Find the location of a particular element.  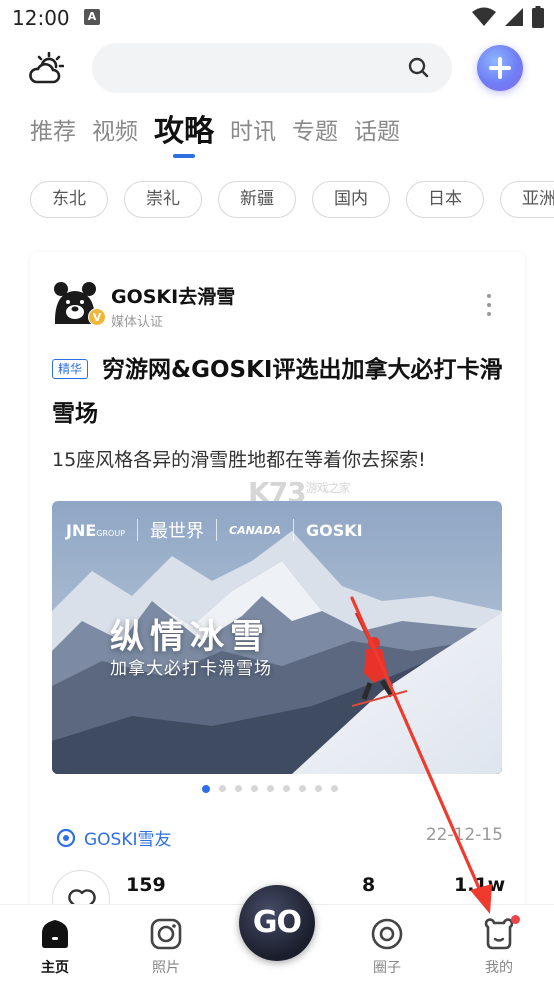

status-bar: 12:00 A is located at coordinates (277, 18).